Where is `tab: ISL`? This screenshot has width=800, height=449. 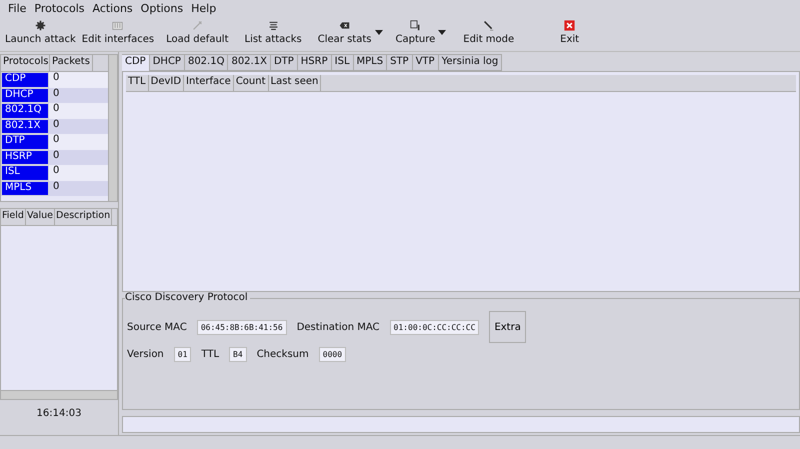 tab: ISL is located at coordinates (343, 62).